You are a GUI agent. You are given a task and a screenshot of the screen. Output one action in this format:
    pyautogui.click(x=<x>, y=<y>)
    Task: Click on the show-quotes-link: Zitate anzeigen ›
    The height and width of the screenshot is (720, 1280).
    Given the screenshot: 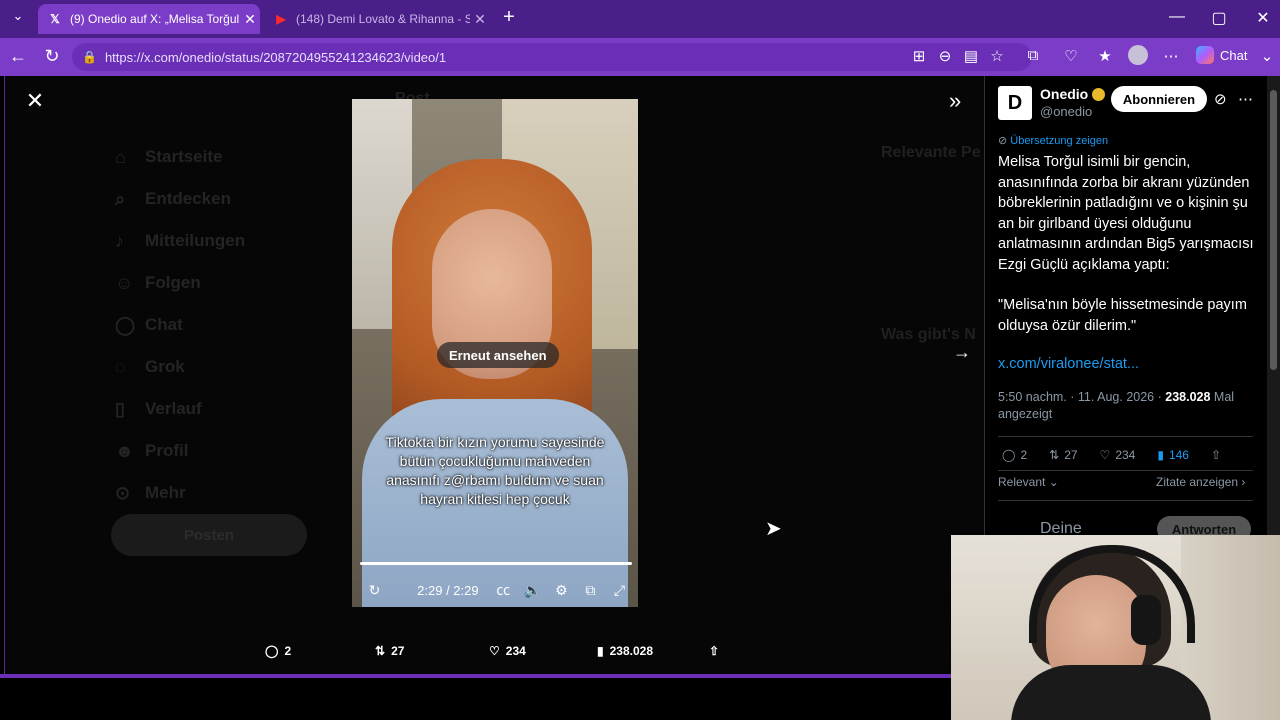 What is the action you would take?
    pyautogui.click(x=1200, y=482)
    